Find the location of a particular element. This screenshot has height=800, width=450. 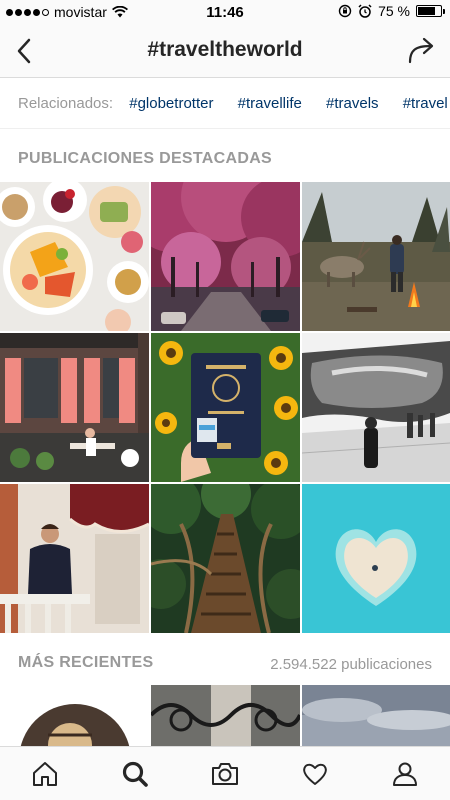

man-balcony-photo is located at coordinates (74, 558).